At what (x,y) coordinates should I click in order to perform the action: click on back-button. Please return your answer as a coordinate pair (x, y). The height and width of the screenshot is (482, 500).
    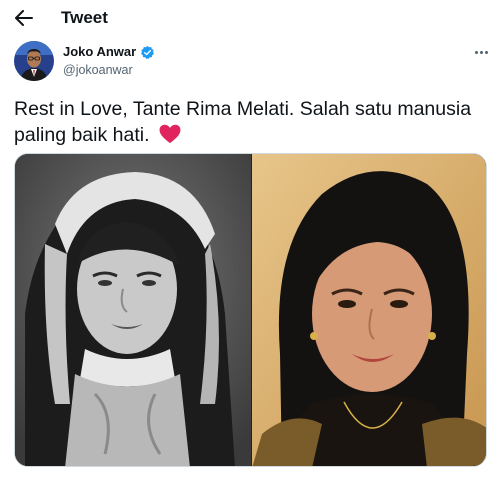
    Looking at the image, I should click on (24, 18).